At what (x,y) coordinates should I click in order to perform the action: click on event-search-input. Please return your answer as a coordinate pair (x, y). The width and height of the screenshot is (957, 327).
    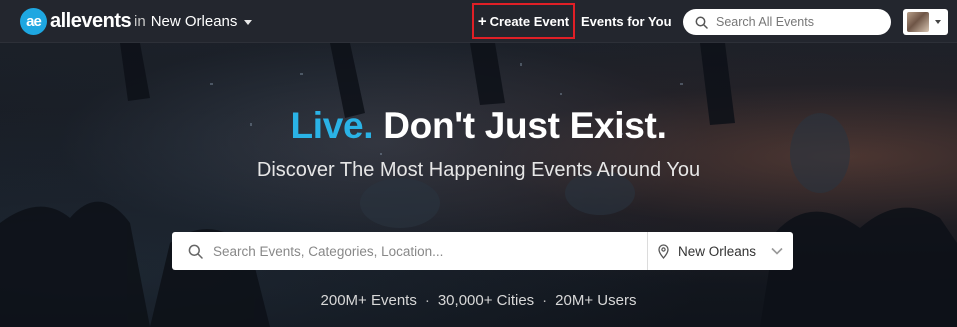
    Looking at the image, I should click on (423, 251).